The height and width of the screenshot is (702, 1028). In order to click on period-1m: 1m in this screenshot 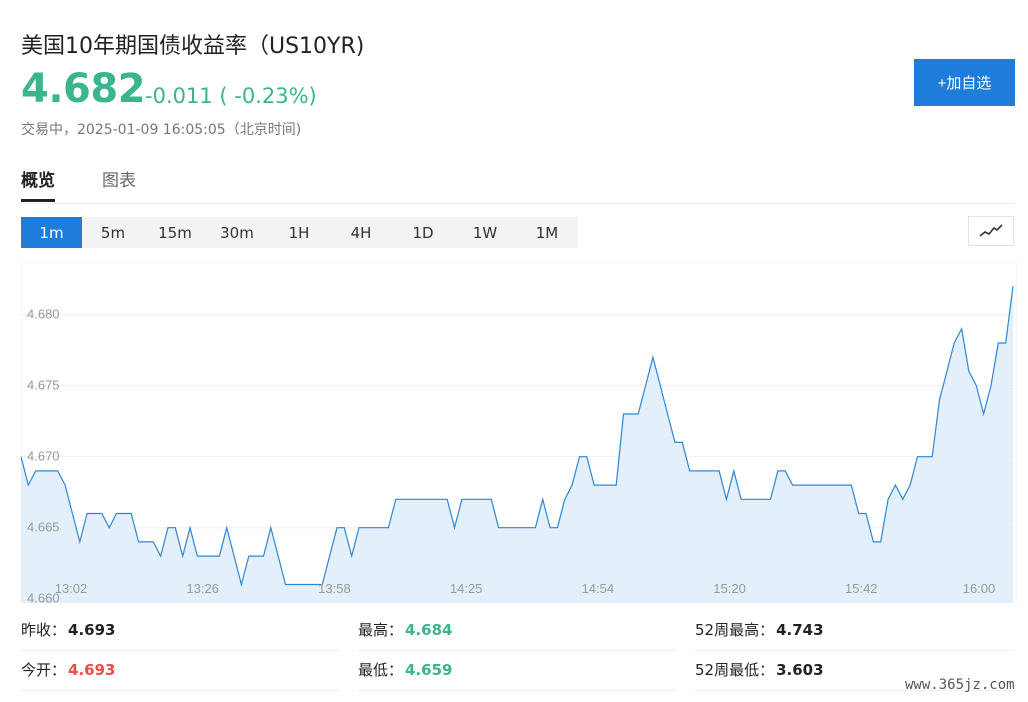, I will do `click(51, 232)`.